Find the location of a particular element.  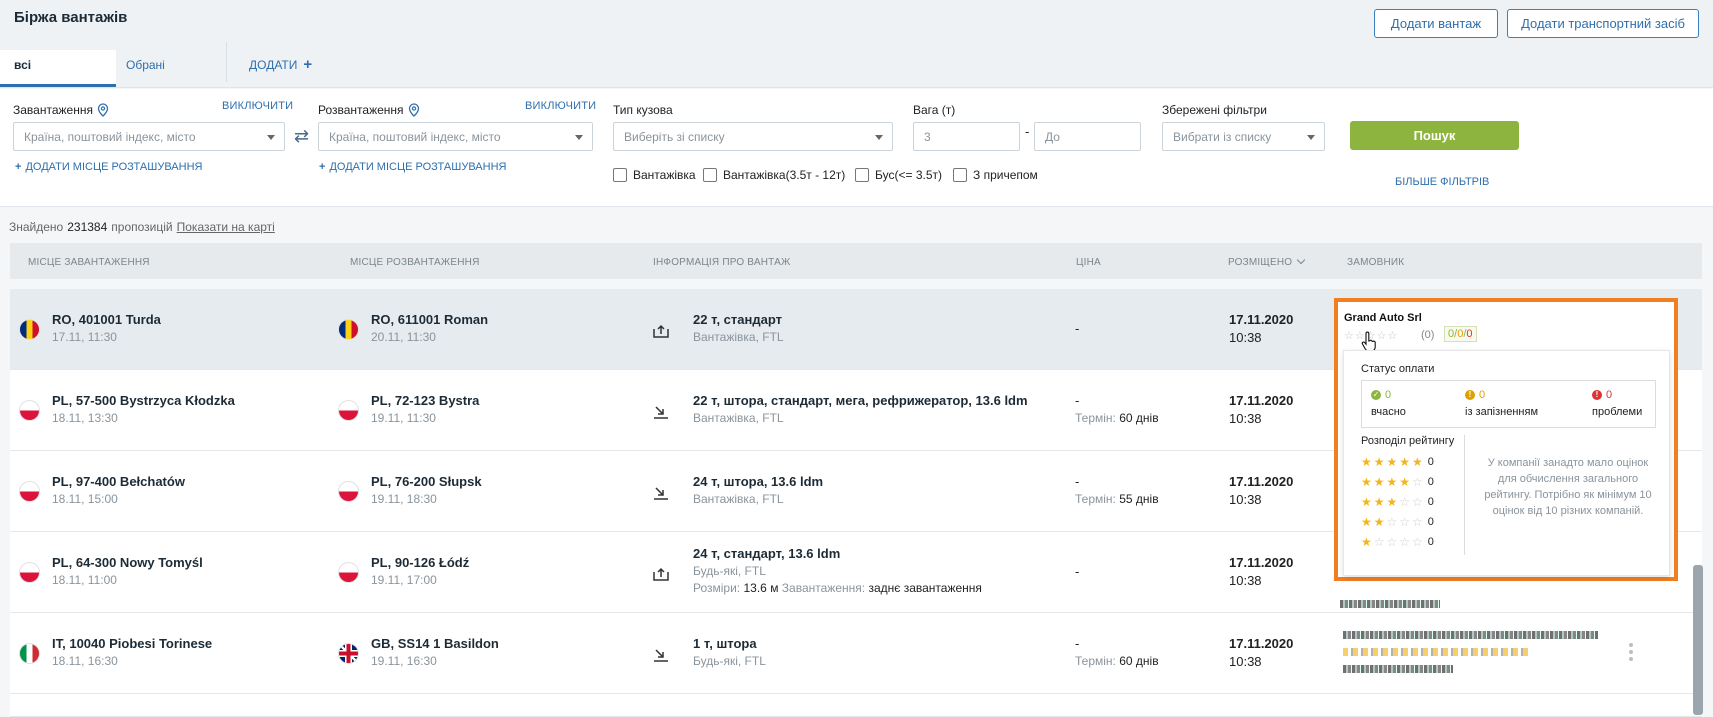

customer-company-name: Grand Auto Srl is located at coordinates (1383, 318).